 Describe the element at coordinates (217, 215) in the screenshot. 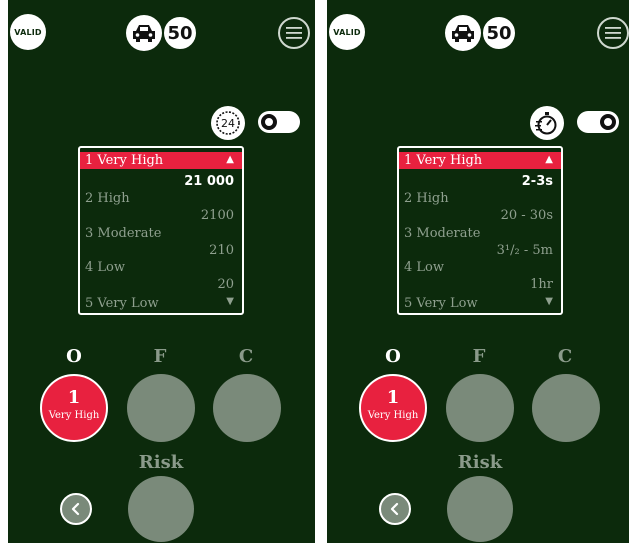

I see `level-value: 2100` at that location.